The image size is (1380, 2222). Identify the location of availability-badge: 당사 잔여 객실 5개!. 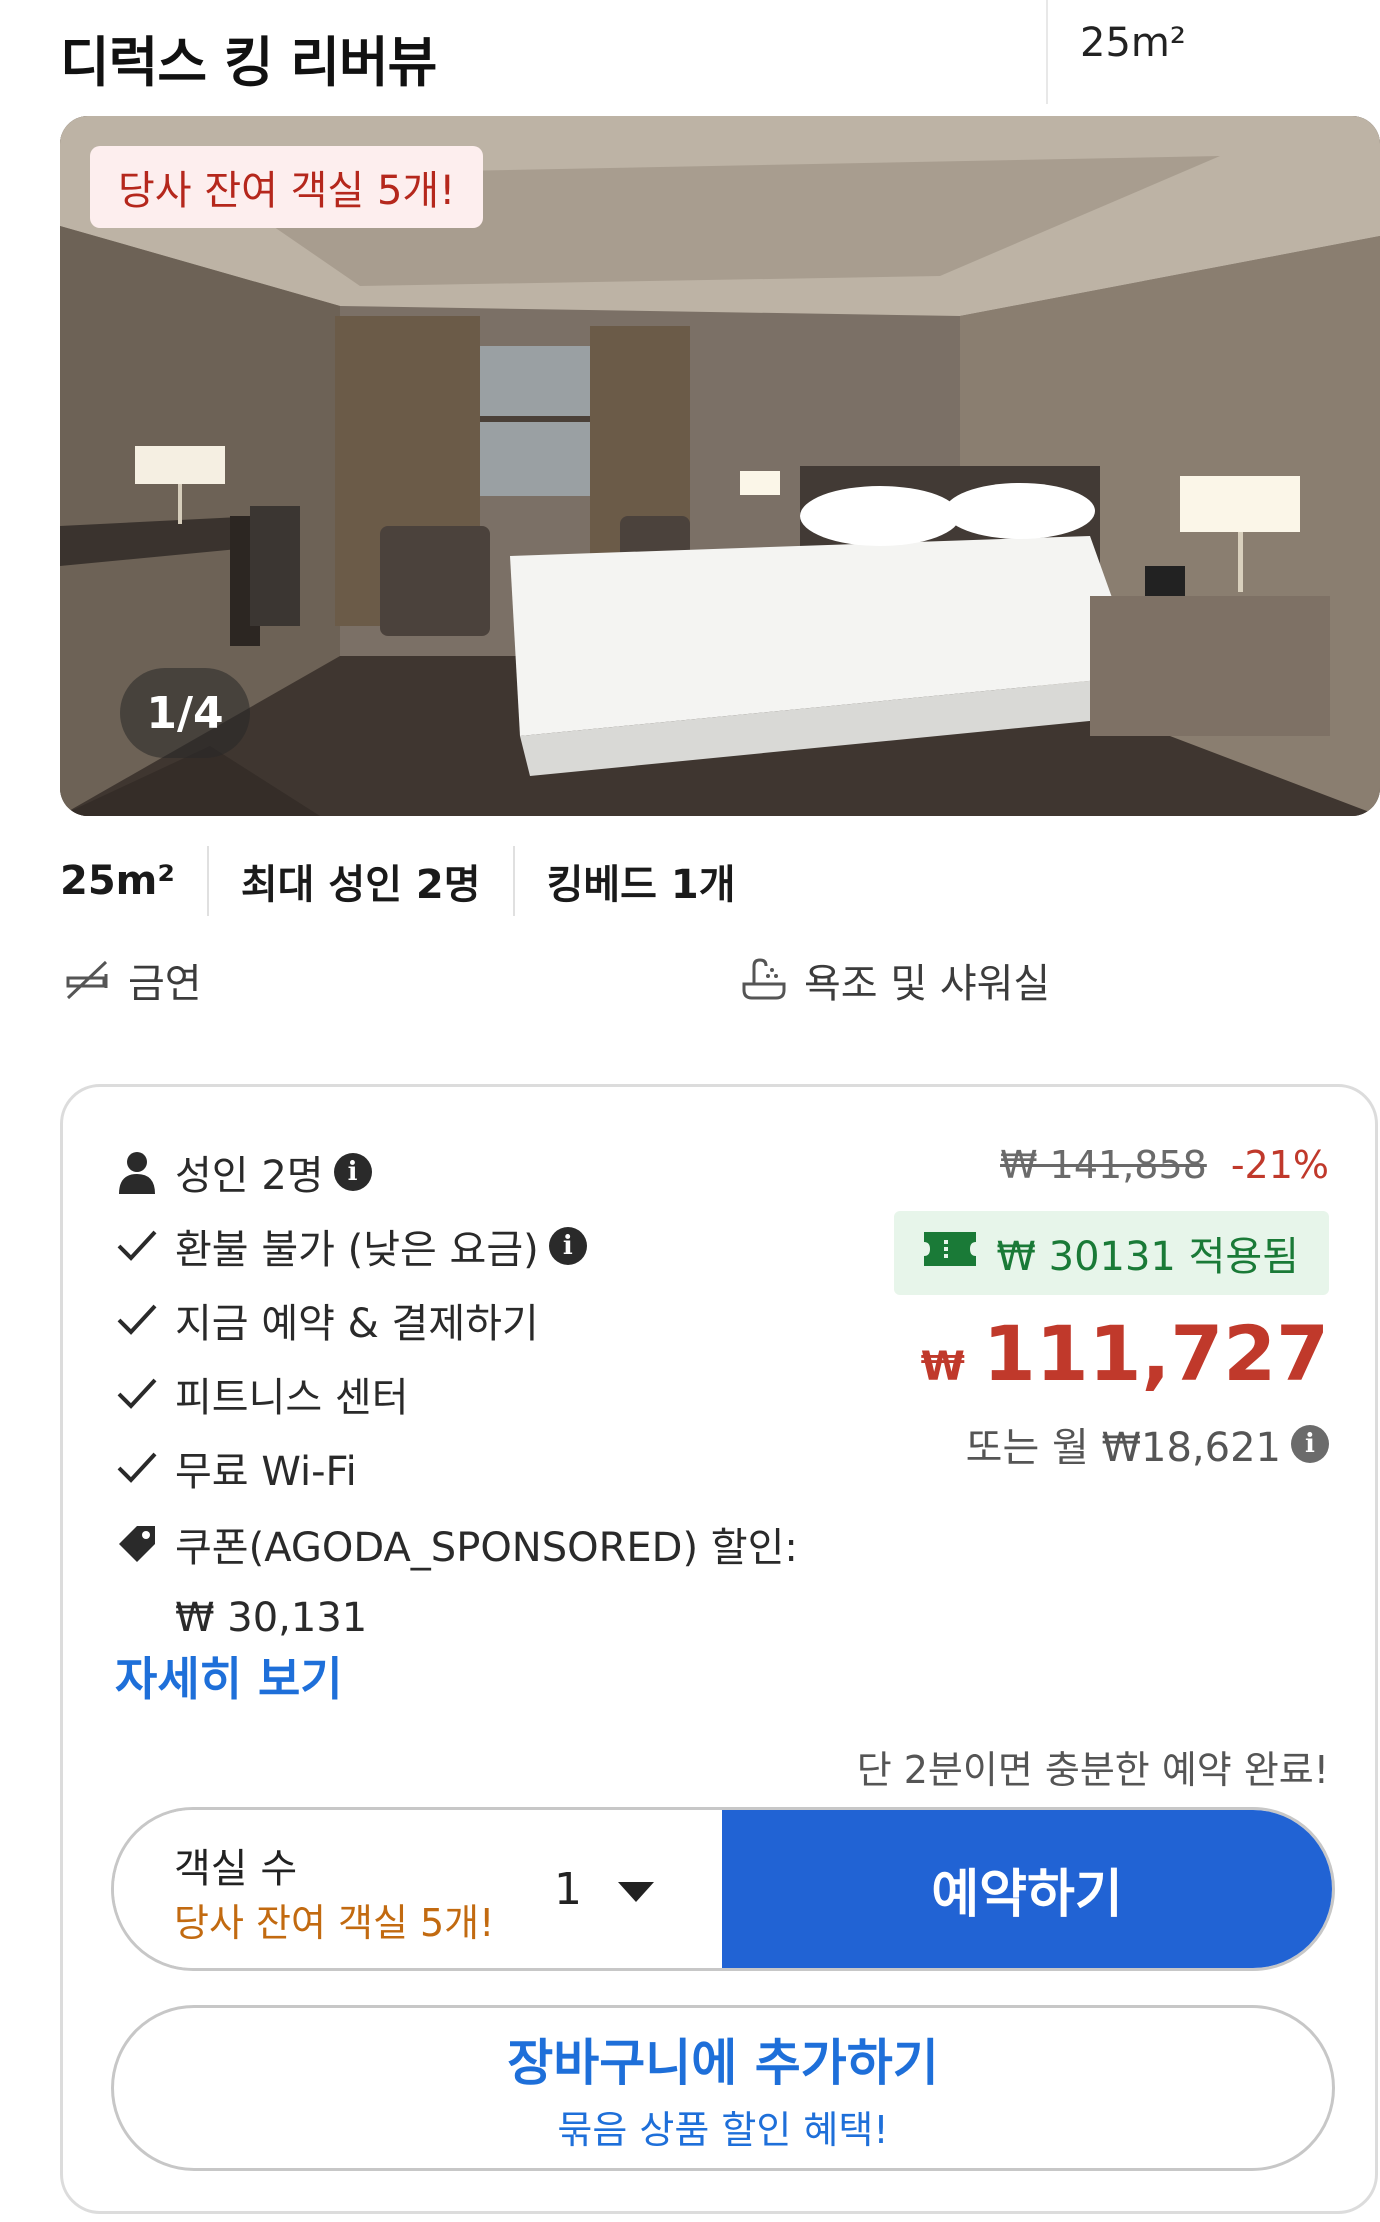
(287, 187).